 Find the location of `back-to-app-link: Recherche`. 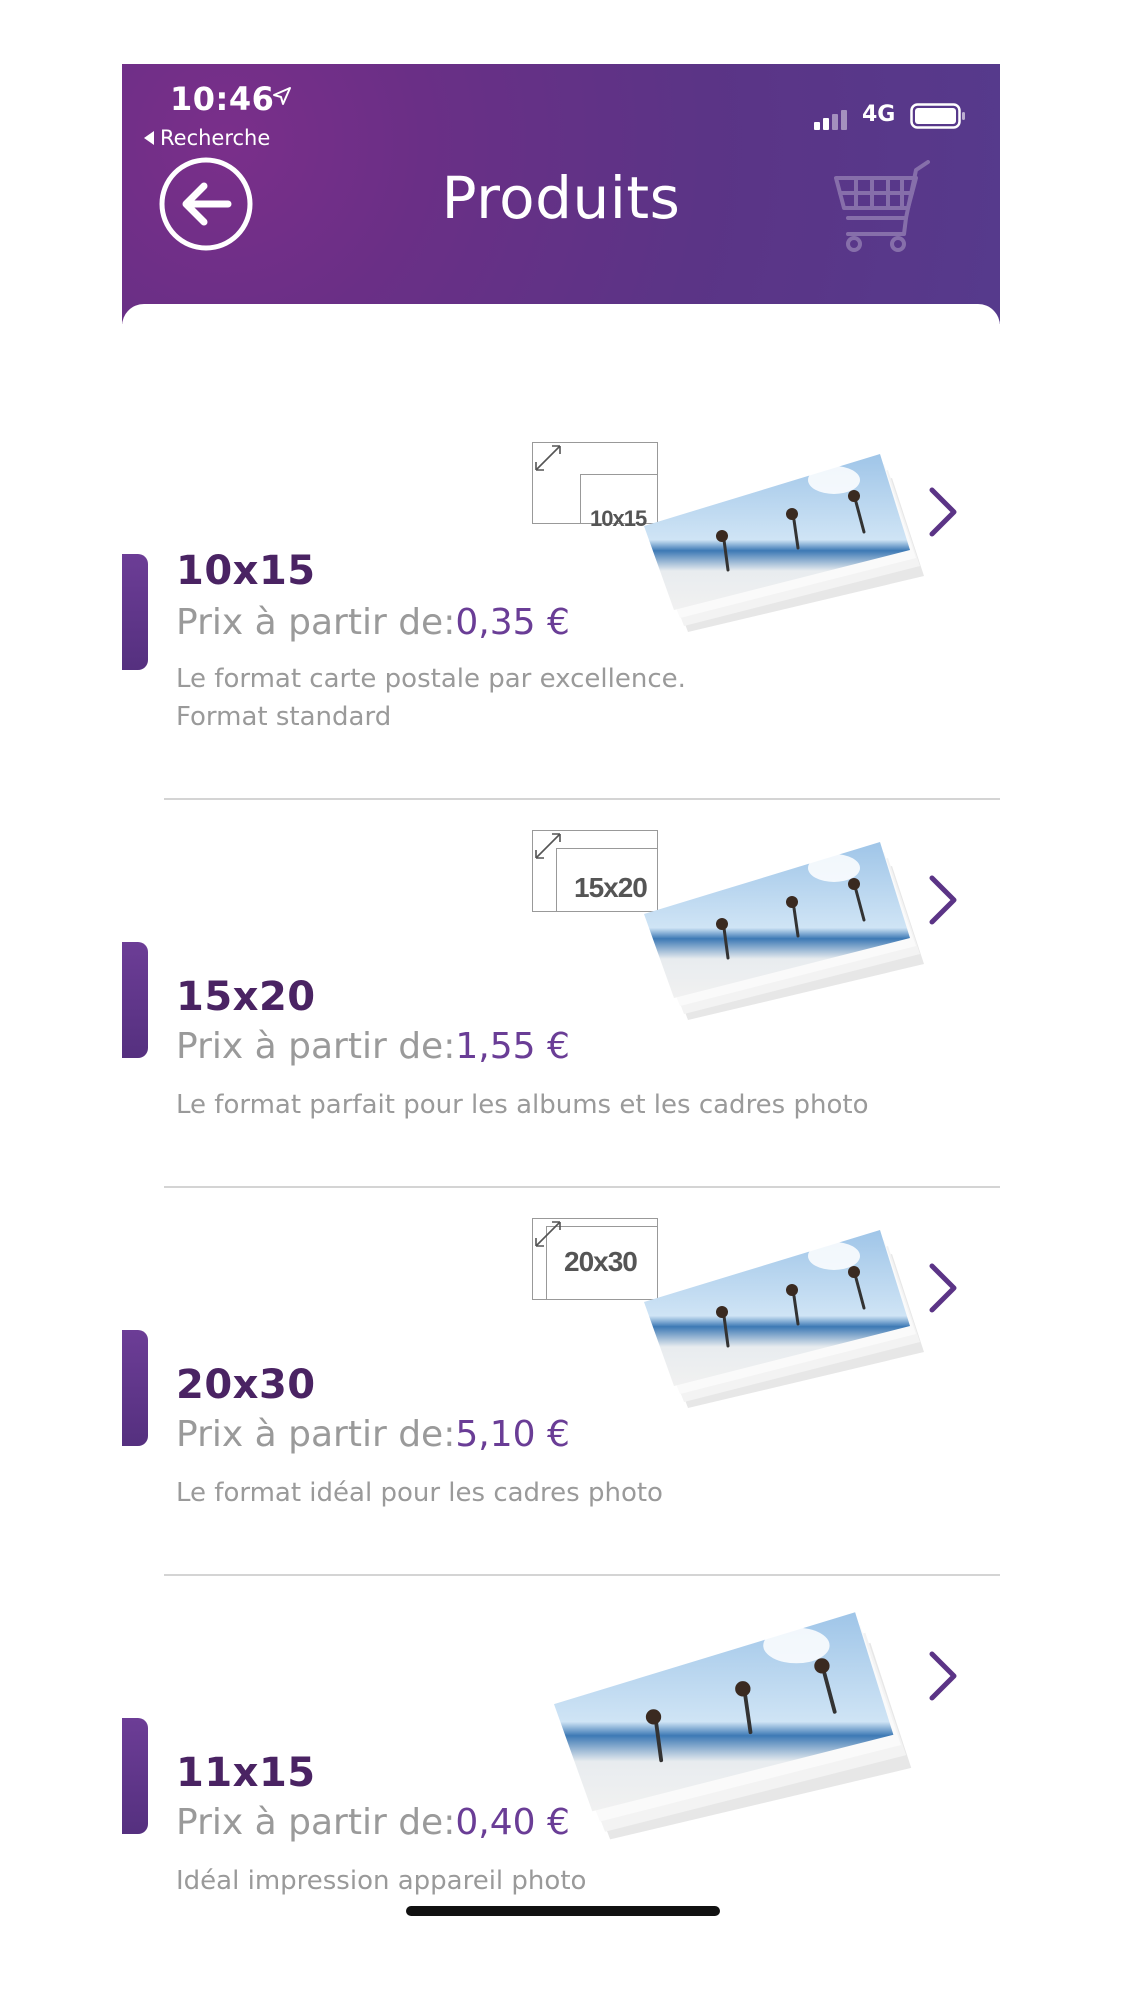

back-to-app-link: Recherche is located at coordinates (207, 138).